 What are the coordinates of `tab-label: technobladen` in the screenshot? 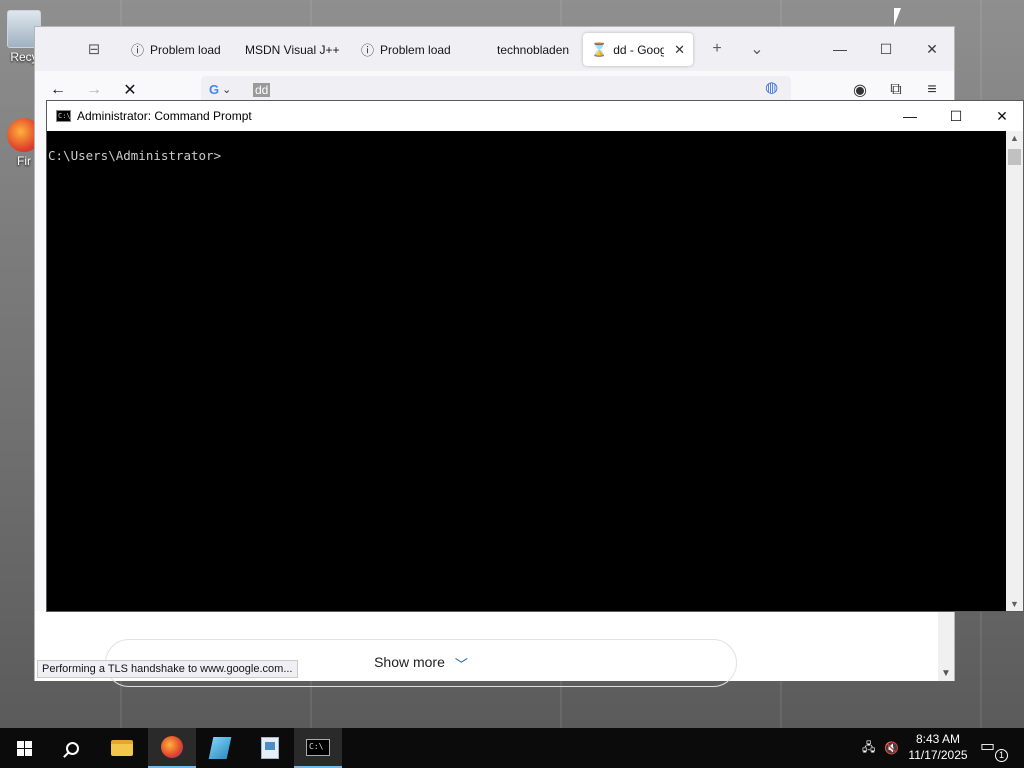 It's located at (533, 49).